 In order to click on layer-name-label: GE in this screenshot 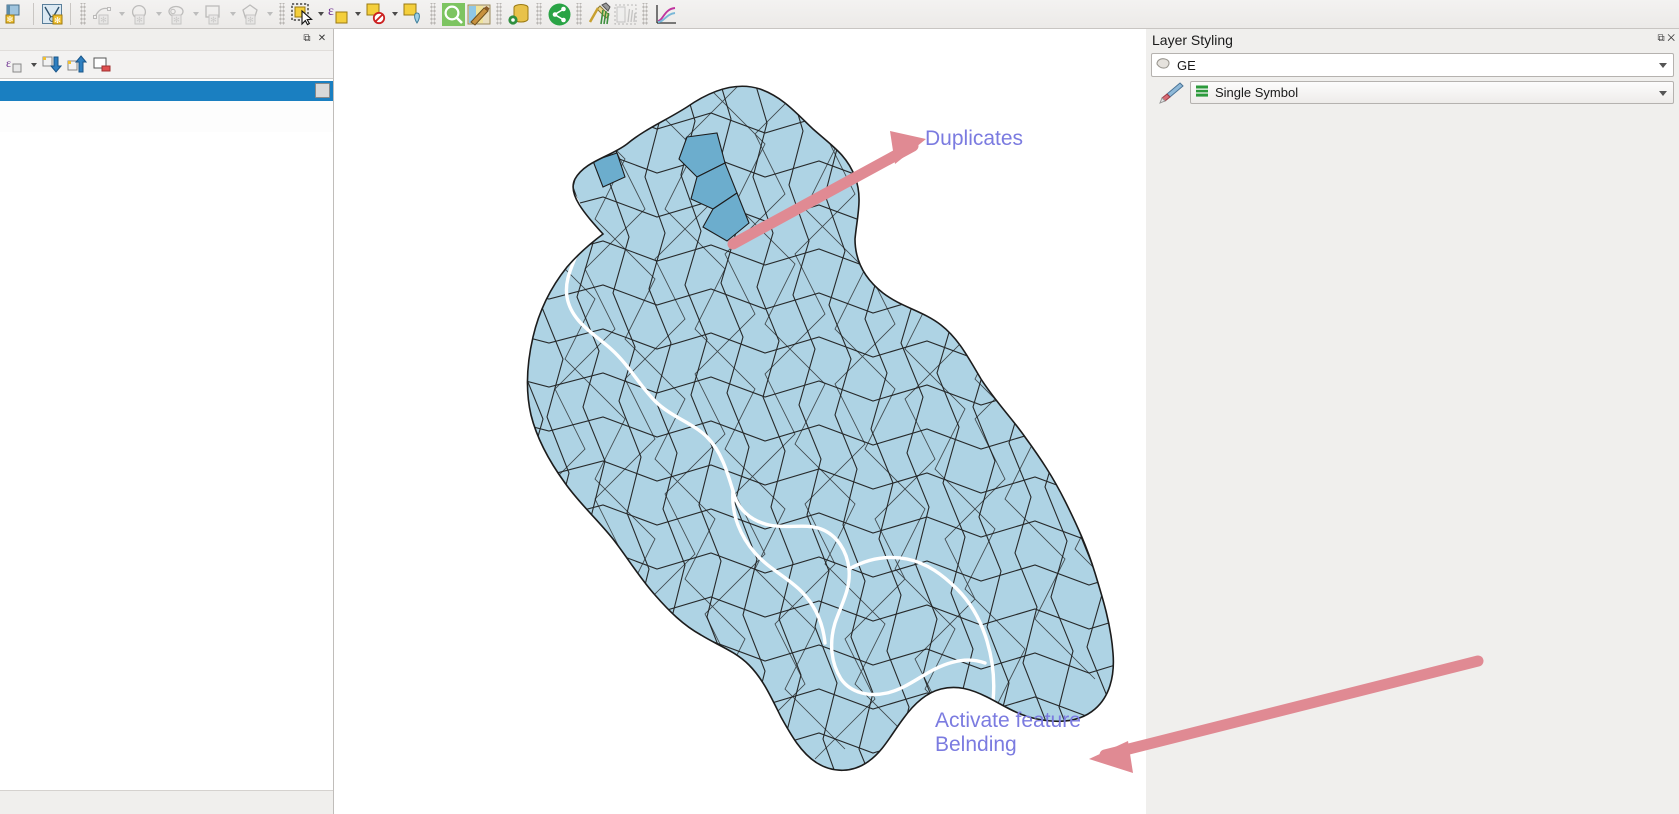, I will do `click(1186, 65)`.